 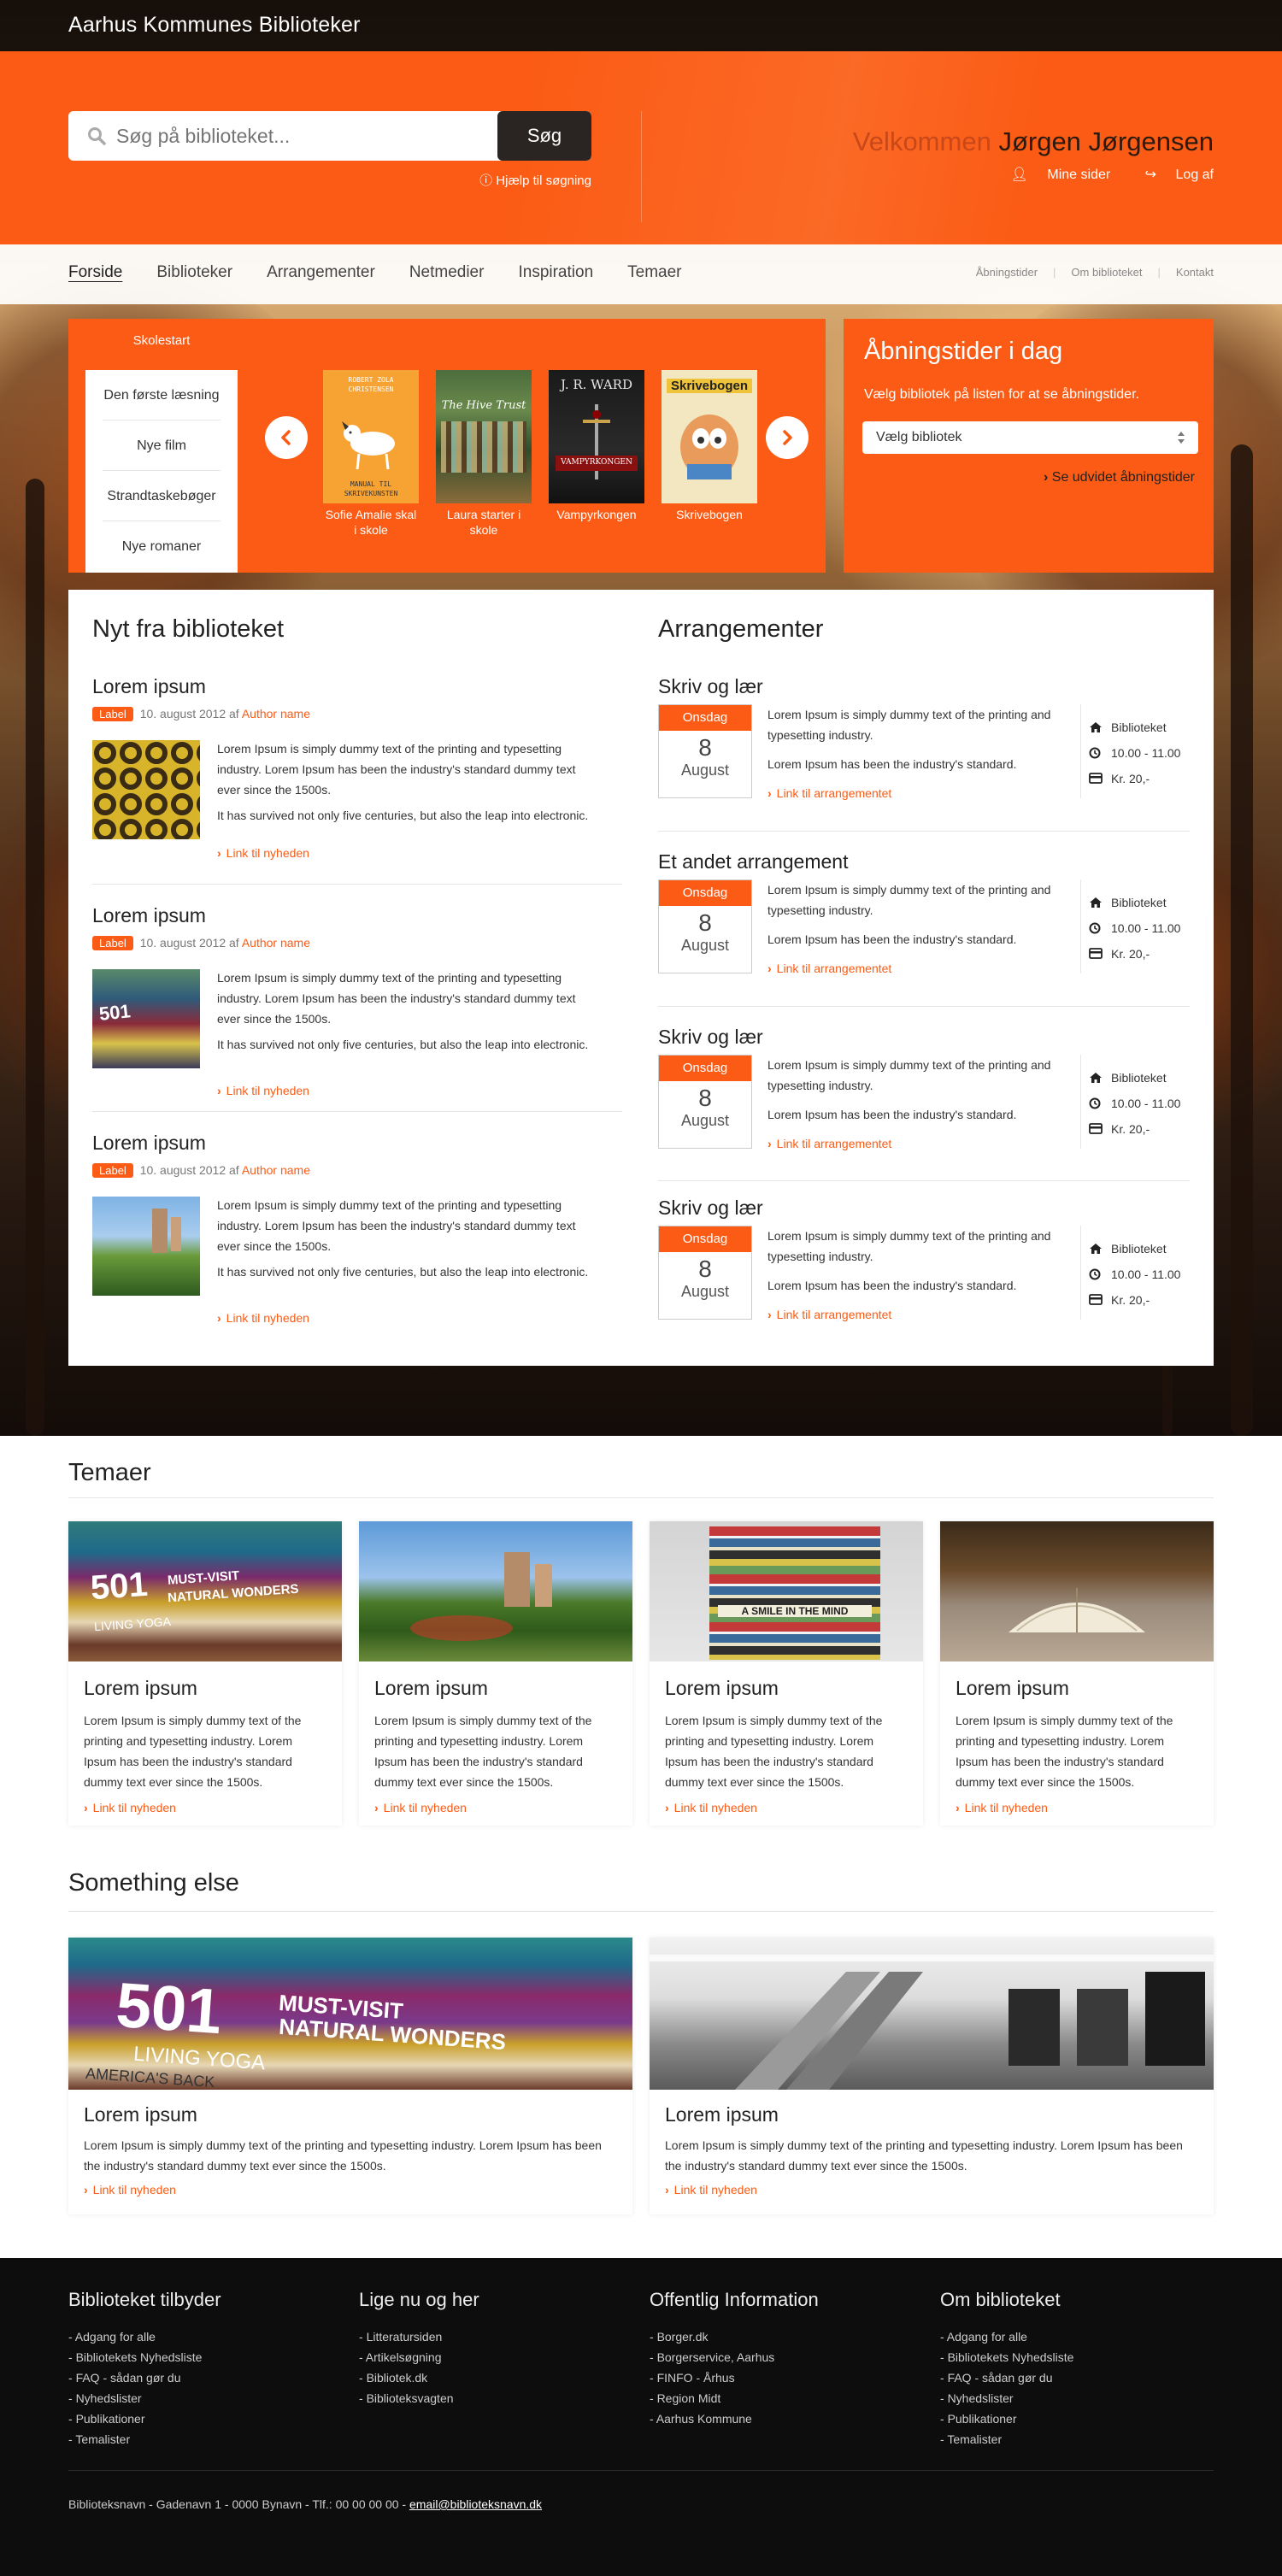 What do you see at coordinates (1030, 437) in the screenshot?
I see `library-select: Vælg bibliotek` at bounding box center [1030, 437].